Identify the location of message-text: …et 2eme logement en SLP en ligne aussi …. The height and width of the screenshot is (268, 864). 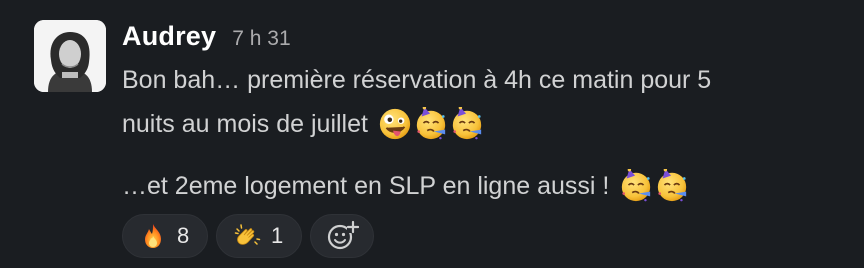
(366, 186).